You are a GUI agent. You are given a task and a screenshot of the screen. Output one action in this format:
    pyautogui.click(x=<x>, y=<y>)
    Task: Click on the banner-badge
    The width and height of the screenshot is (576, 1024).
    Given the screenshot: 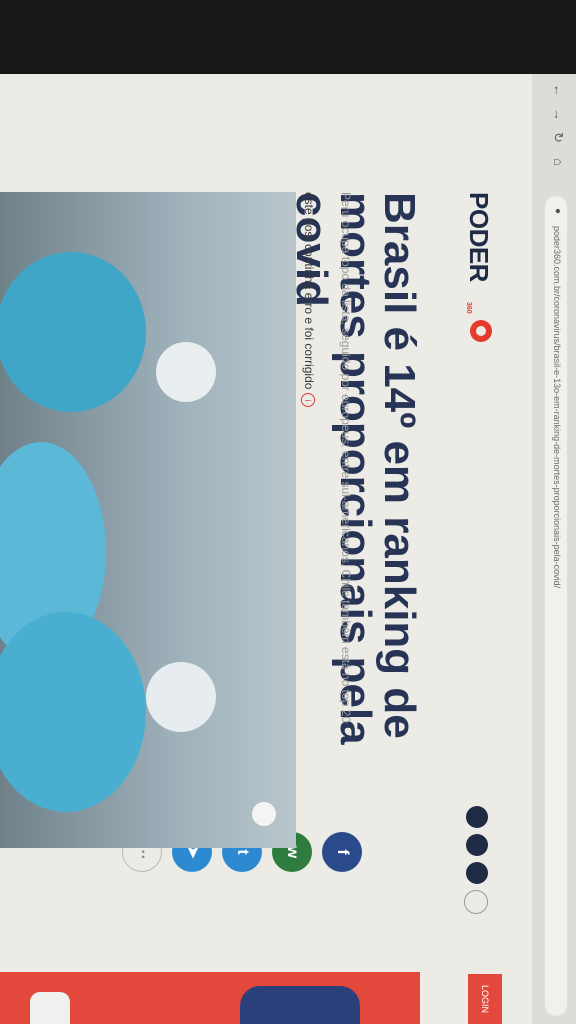 What is the action you would take?
    pyautogui.click(x=300, y=1005)
    